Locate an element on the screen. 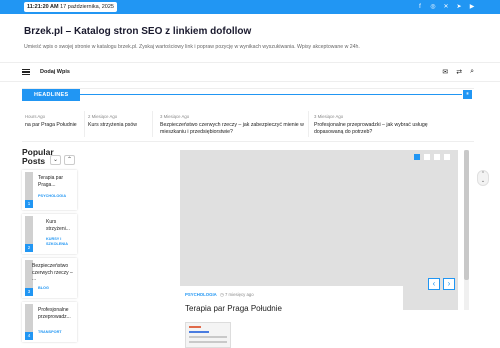 Image resolution: width=500 pixels, height=348 pixels. headlines-label: HEADLINES is located at coordinates (51, 95).